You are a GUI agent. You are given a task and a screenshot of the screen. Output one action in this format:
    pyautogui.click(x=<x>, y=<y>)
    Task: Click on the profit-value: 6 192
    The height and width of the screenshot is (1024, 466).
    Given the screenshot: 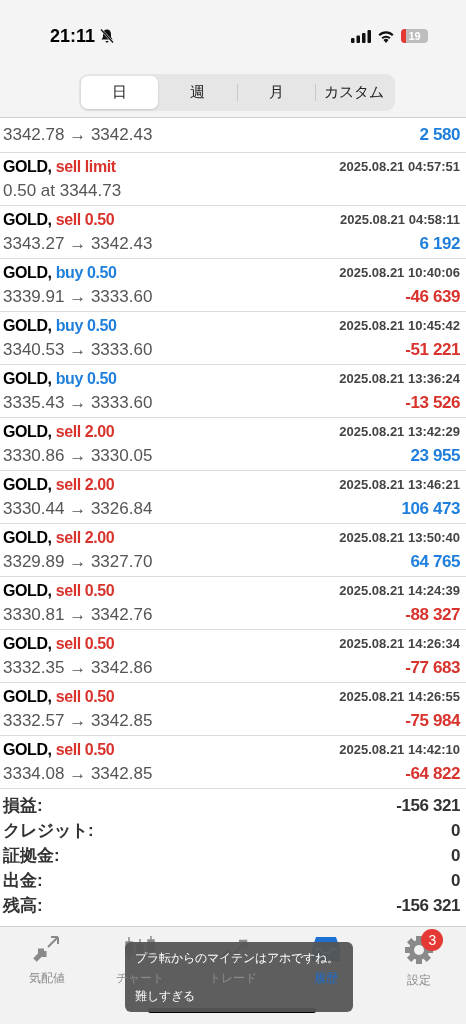 What is the action you would take?
    pyautogui.click(x=439, y=244)
    